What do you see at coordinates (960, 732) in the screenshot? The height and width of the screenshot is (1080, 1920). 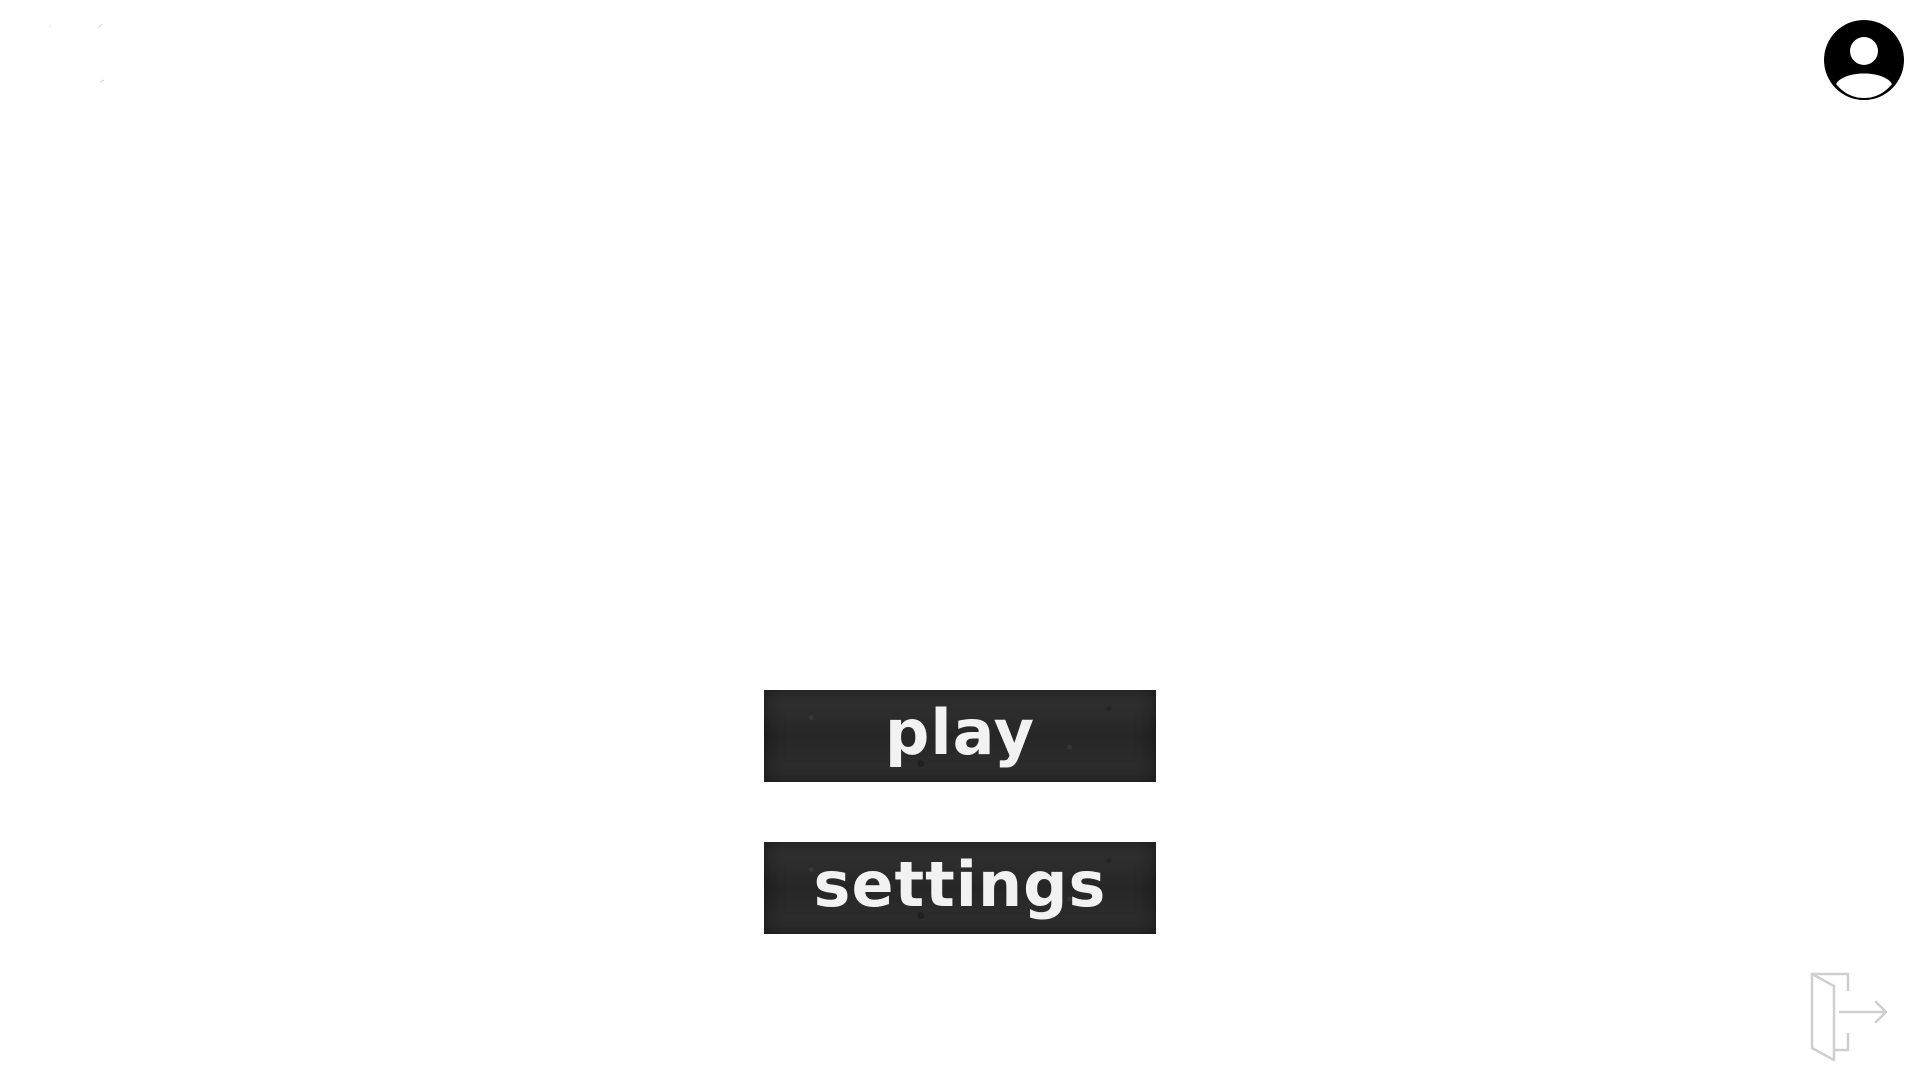 I see `play-button-label: play` at bounding box center [960, 732].